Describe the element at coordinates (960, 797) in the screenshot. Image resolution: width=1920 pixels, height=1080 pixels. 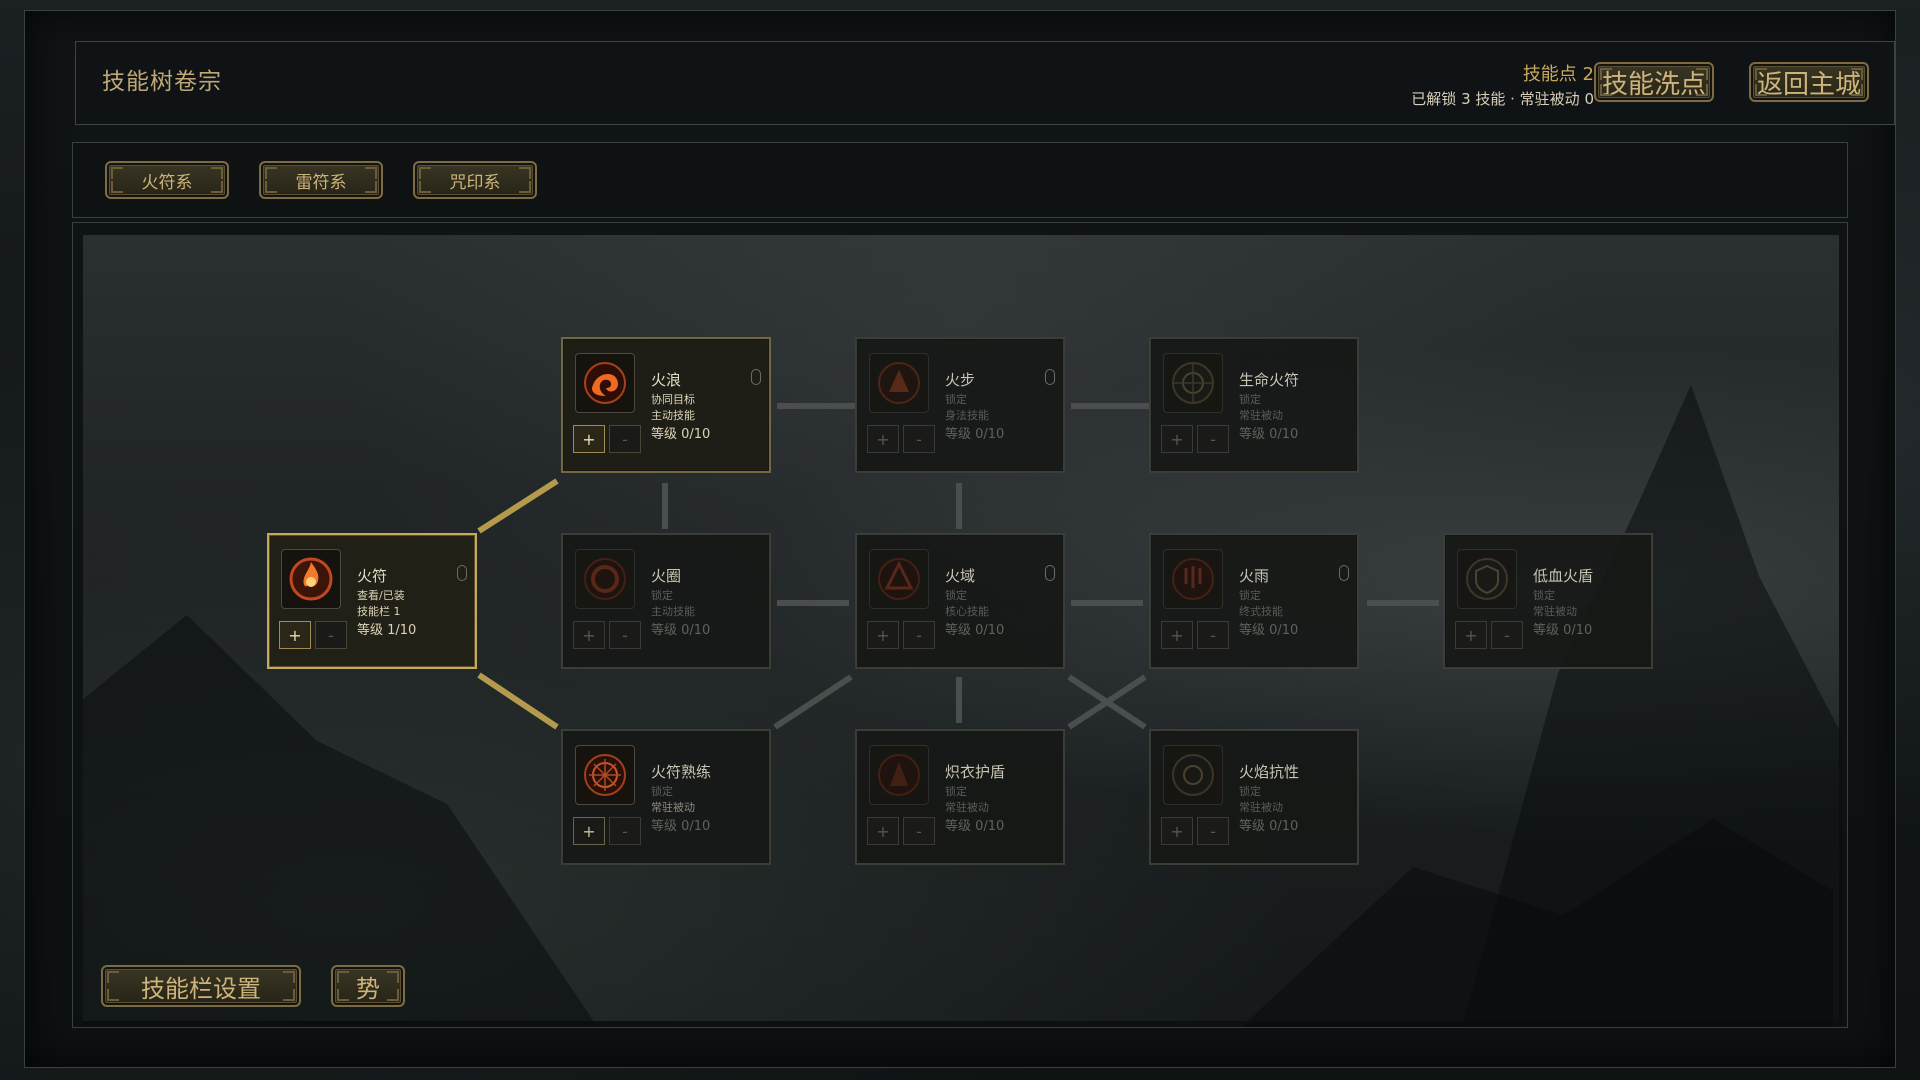
I see `skill-node-huyi-hudun: 炽衣护盾 锁定 常驻被动 等级 0/10 + -` at that location.